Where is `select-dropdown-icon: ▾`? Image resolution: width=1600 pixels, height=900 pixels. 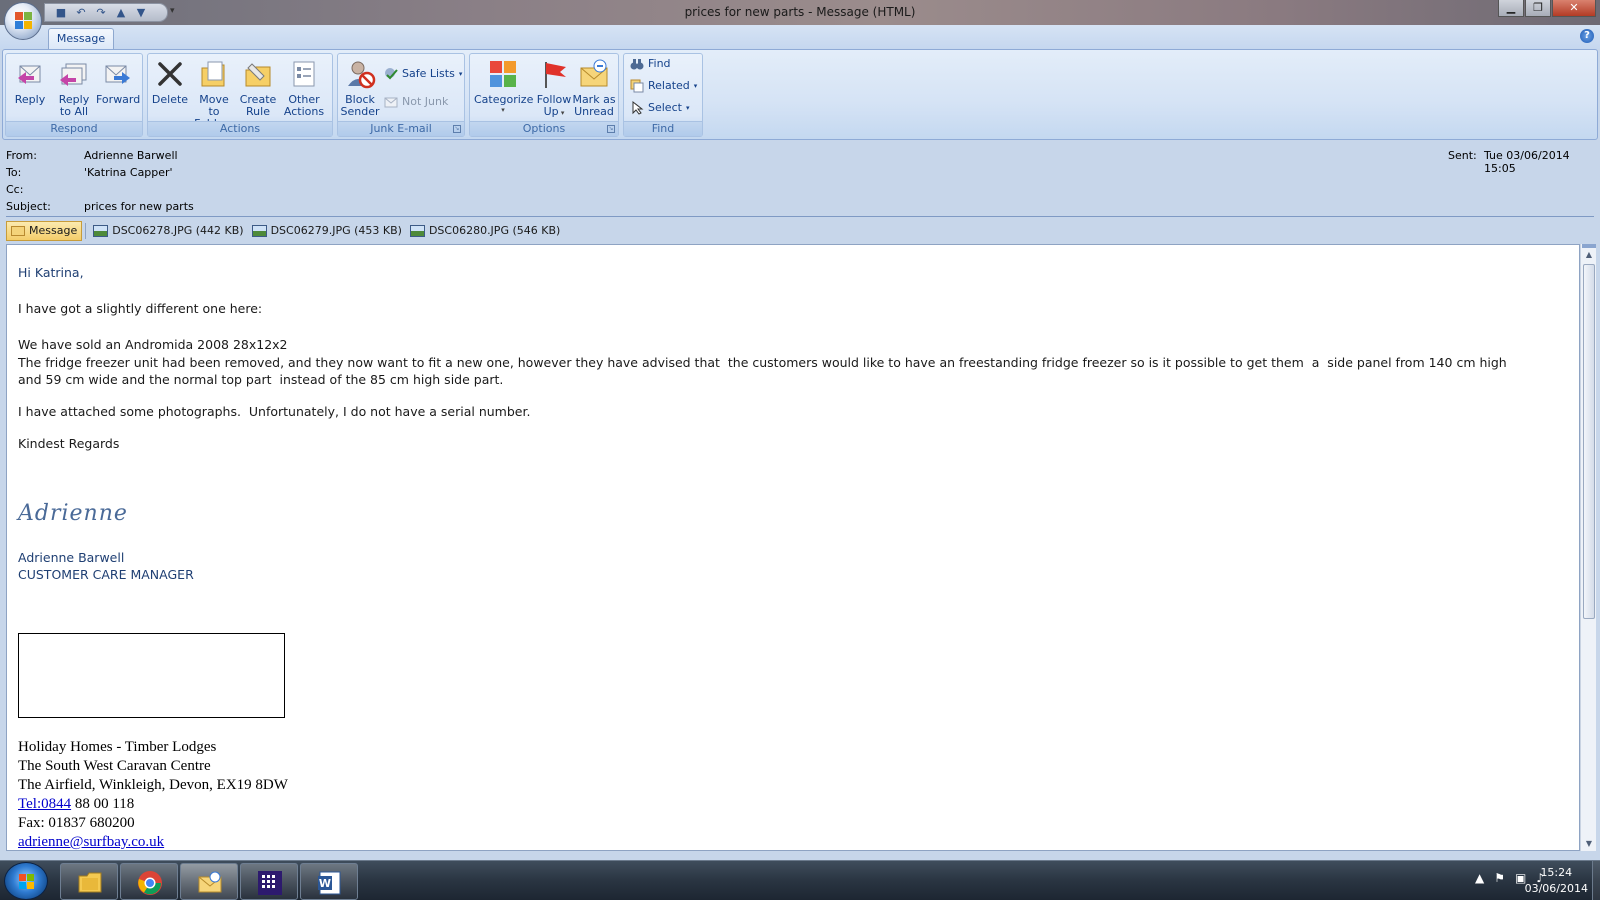 select-dropdown-icon: ▾ is located at coordinates (687, 108).